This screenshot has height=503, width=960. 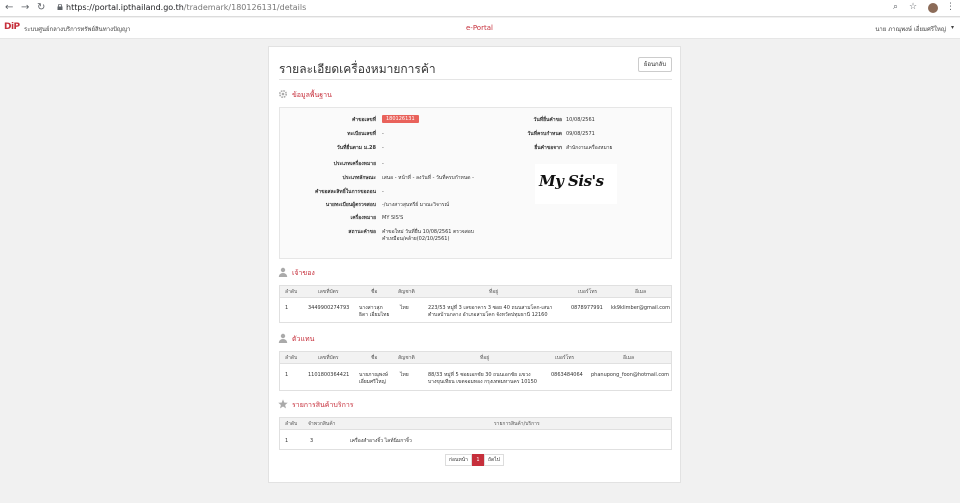 I want to click on chevron-down-icon: ▾, so click(x=952, y=27).